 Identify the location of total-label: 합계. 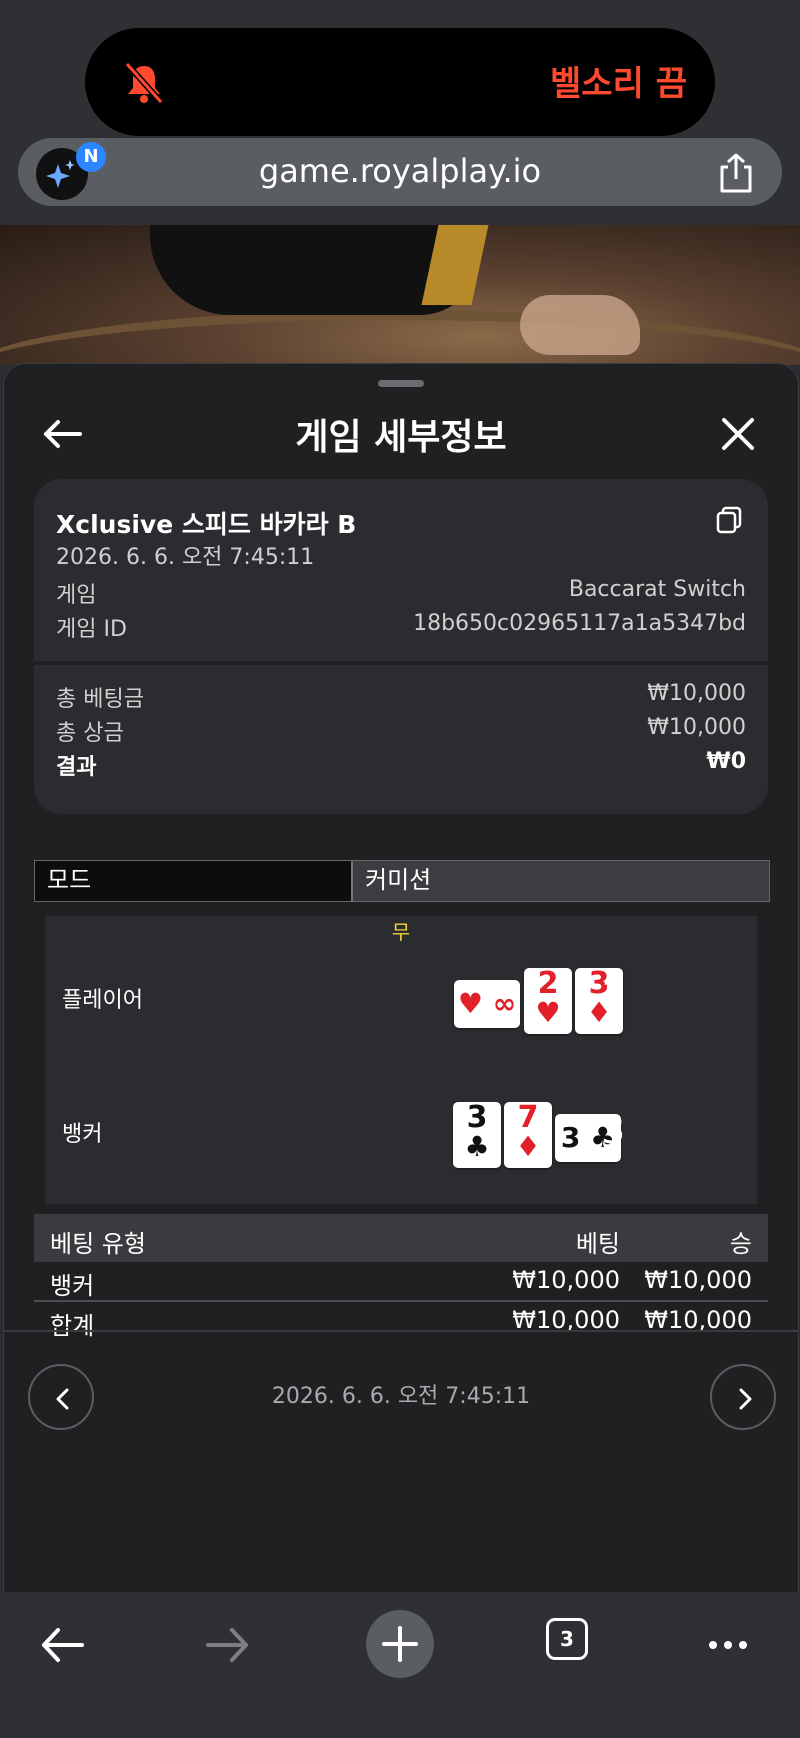
(72, 1326).